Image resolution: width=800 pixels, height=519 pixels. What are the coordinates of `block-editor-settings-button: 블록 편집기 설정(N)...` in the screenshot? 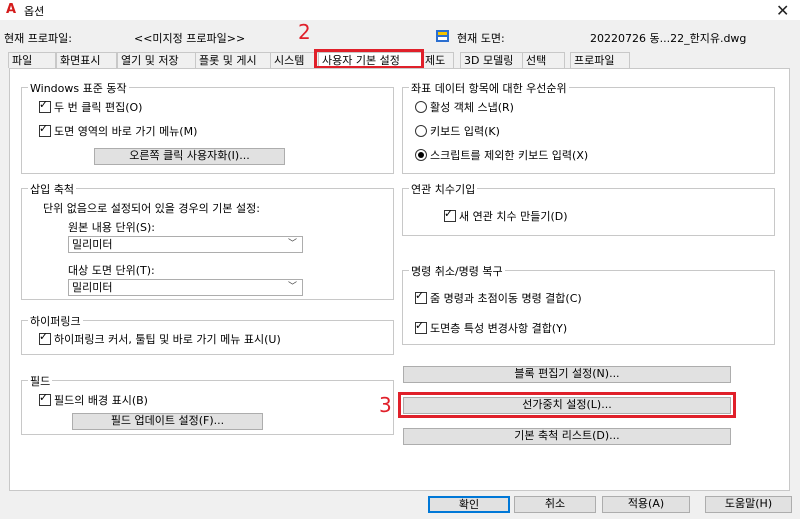 It's located at (567, 374).